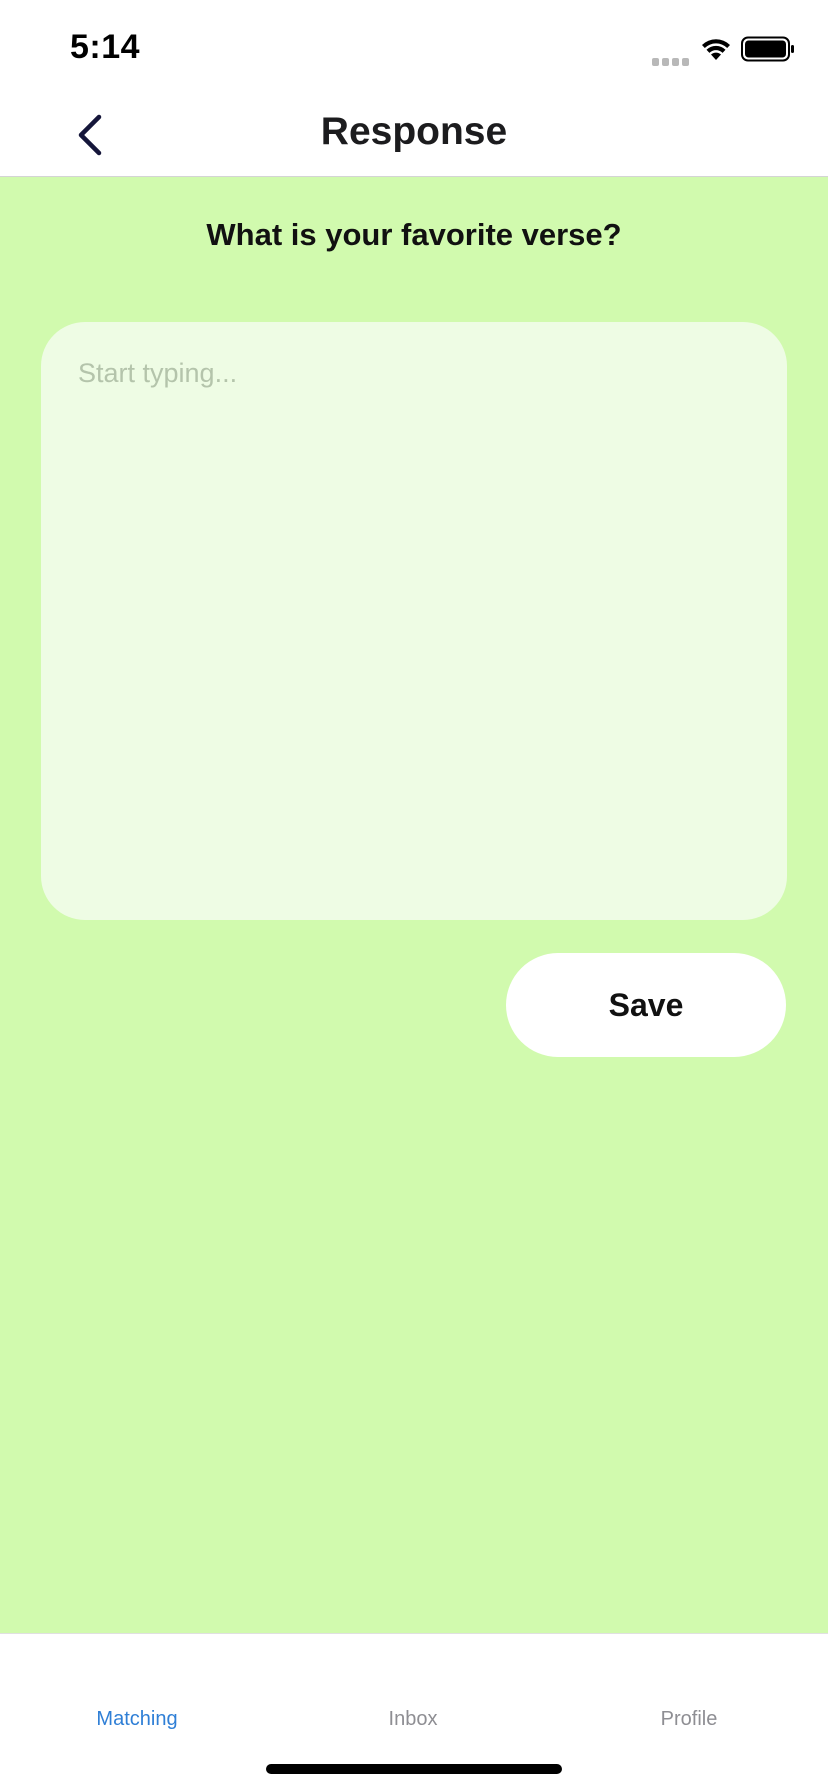 Image resolution: width=828 pixels, height=1792 pixels. What do you see at coordinates (414, 131) in the screenshot?
I see `page-title: Response` at bounding box center [414, 131].